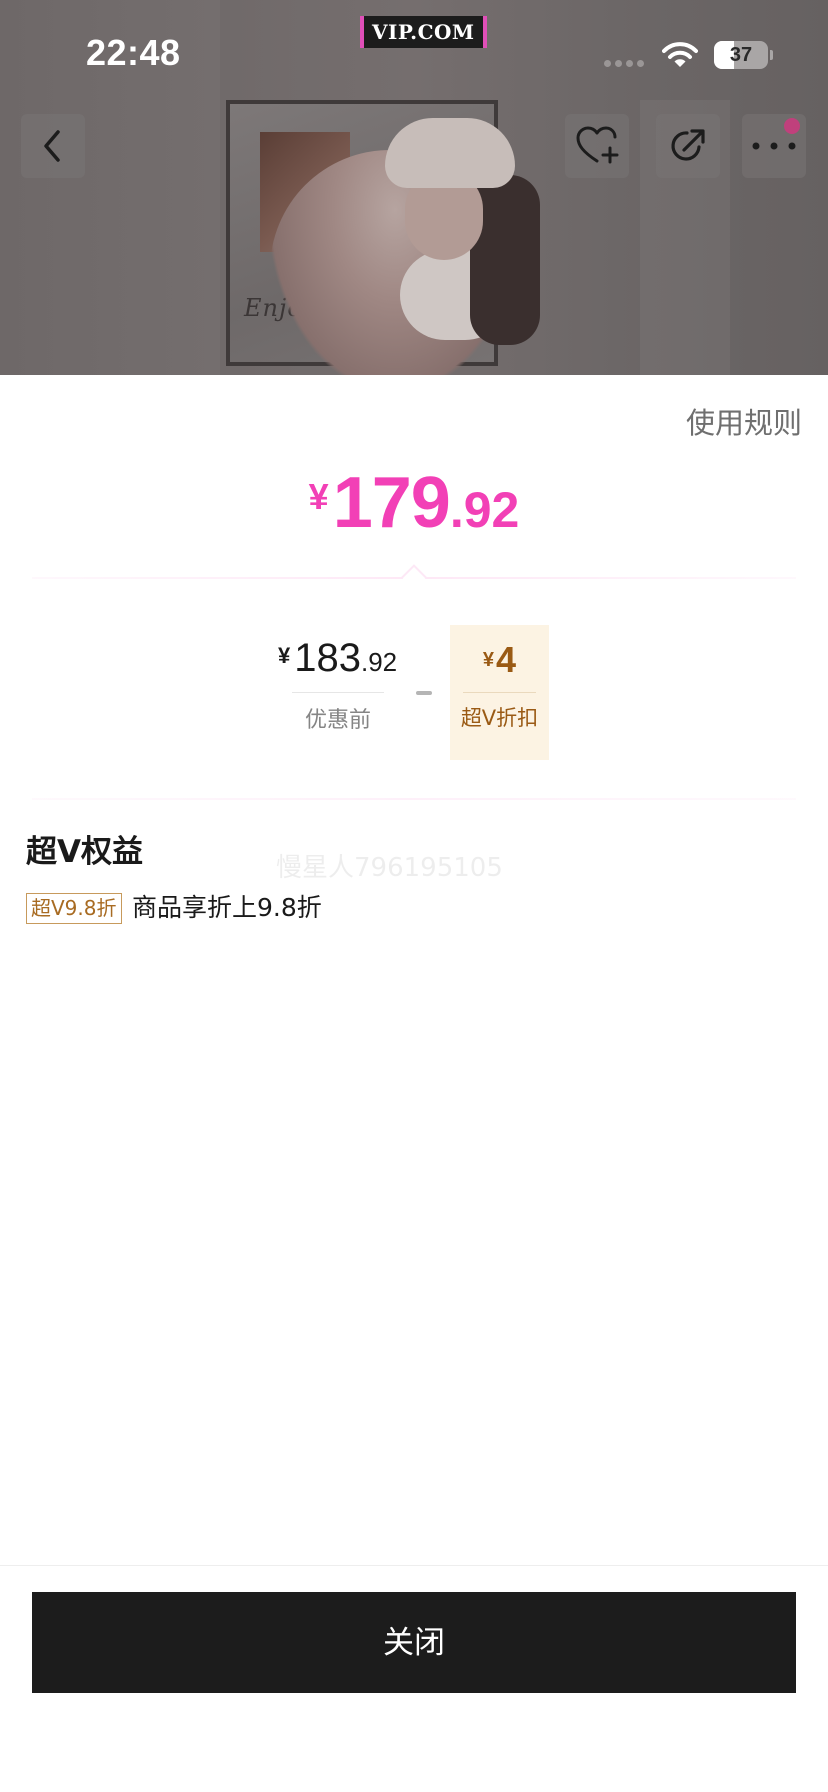 Image resolution: width=828 pixels, height=1792 pixels. I want to click on watermark-text: 慢星人796195105, so click(389, 868).